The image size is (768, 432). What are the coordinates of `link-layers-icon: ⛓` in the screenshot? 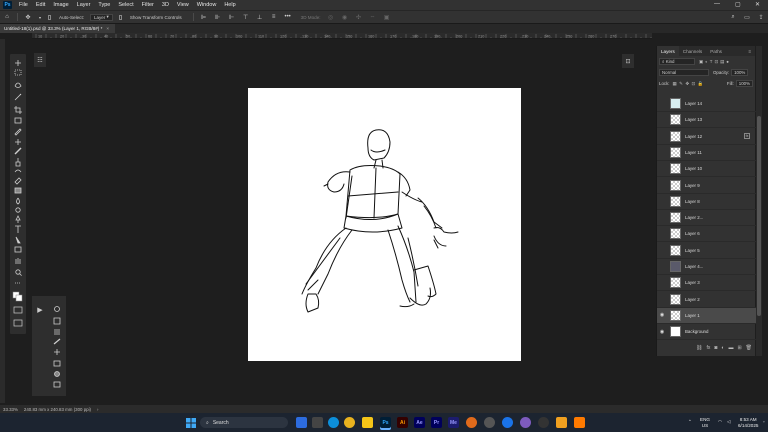 It's located at (699, 348).